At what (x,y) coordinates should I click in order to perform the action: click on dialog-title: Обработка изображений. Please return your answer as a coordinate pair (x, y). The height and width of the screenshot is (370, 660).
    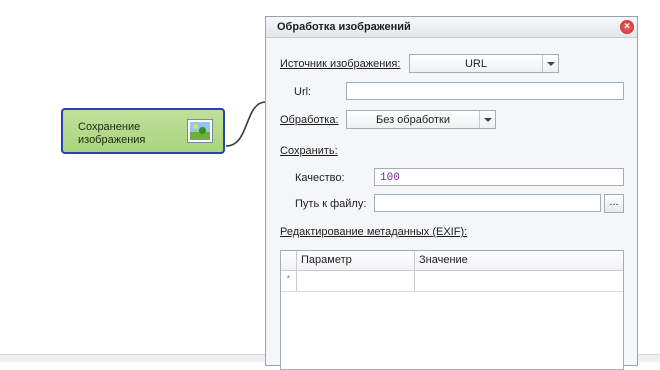
    Looking at the image, I should click on (344, 27).